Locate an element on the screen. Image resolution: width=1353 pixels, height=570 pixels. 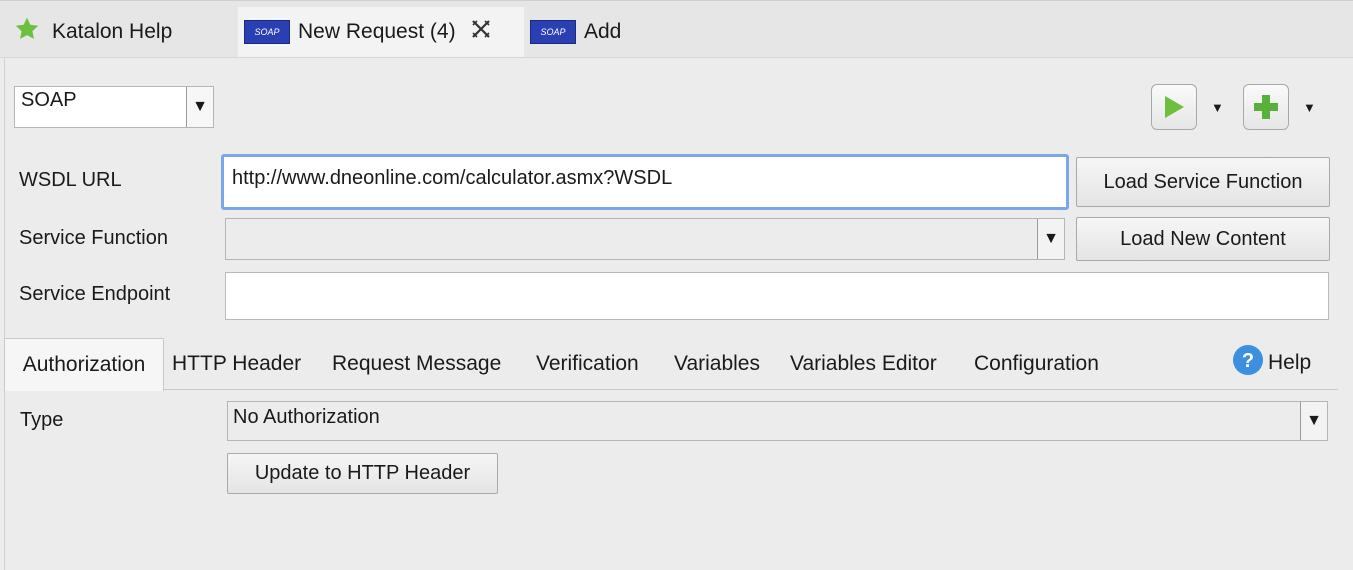
service-endpoint-input is located at coordinates (777, 296).